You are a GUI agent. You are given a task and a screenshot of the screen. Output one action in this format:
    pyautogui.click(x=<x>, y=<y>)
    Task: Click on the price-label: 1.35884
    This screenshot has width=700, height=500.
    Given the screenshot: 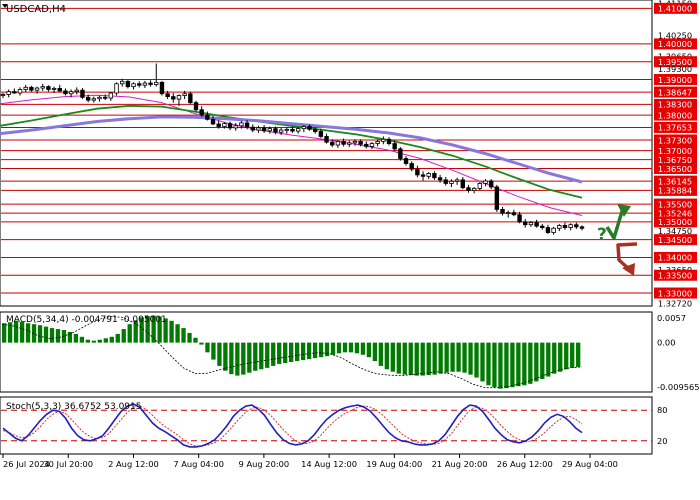 What is the action you would take?
    pyautogui.click(x=675, y=191)
    